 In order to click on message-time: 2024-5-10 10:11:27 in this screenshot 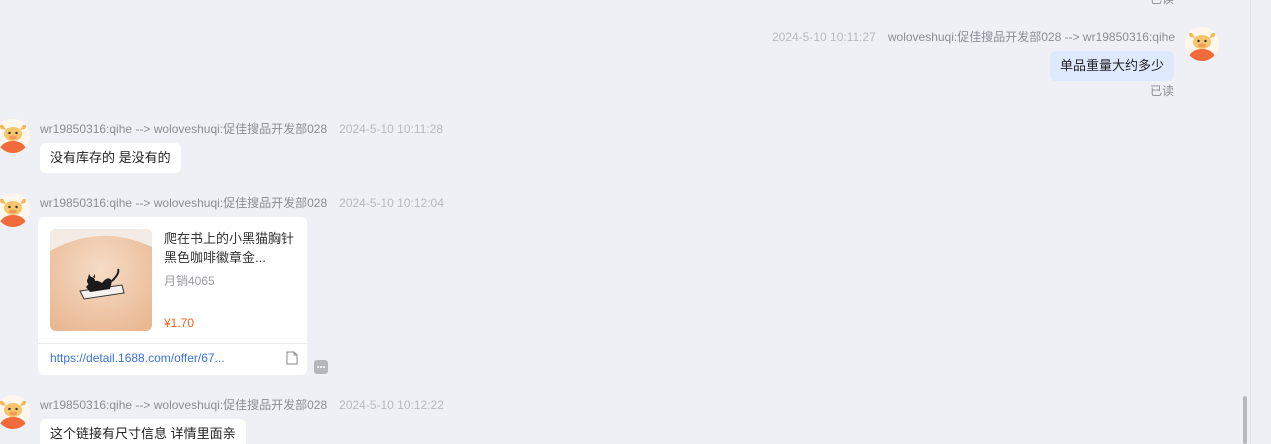, I will do `click(823, 37)`.